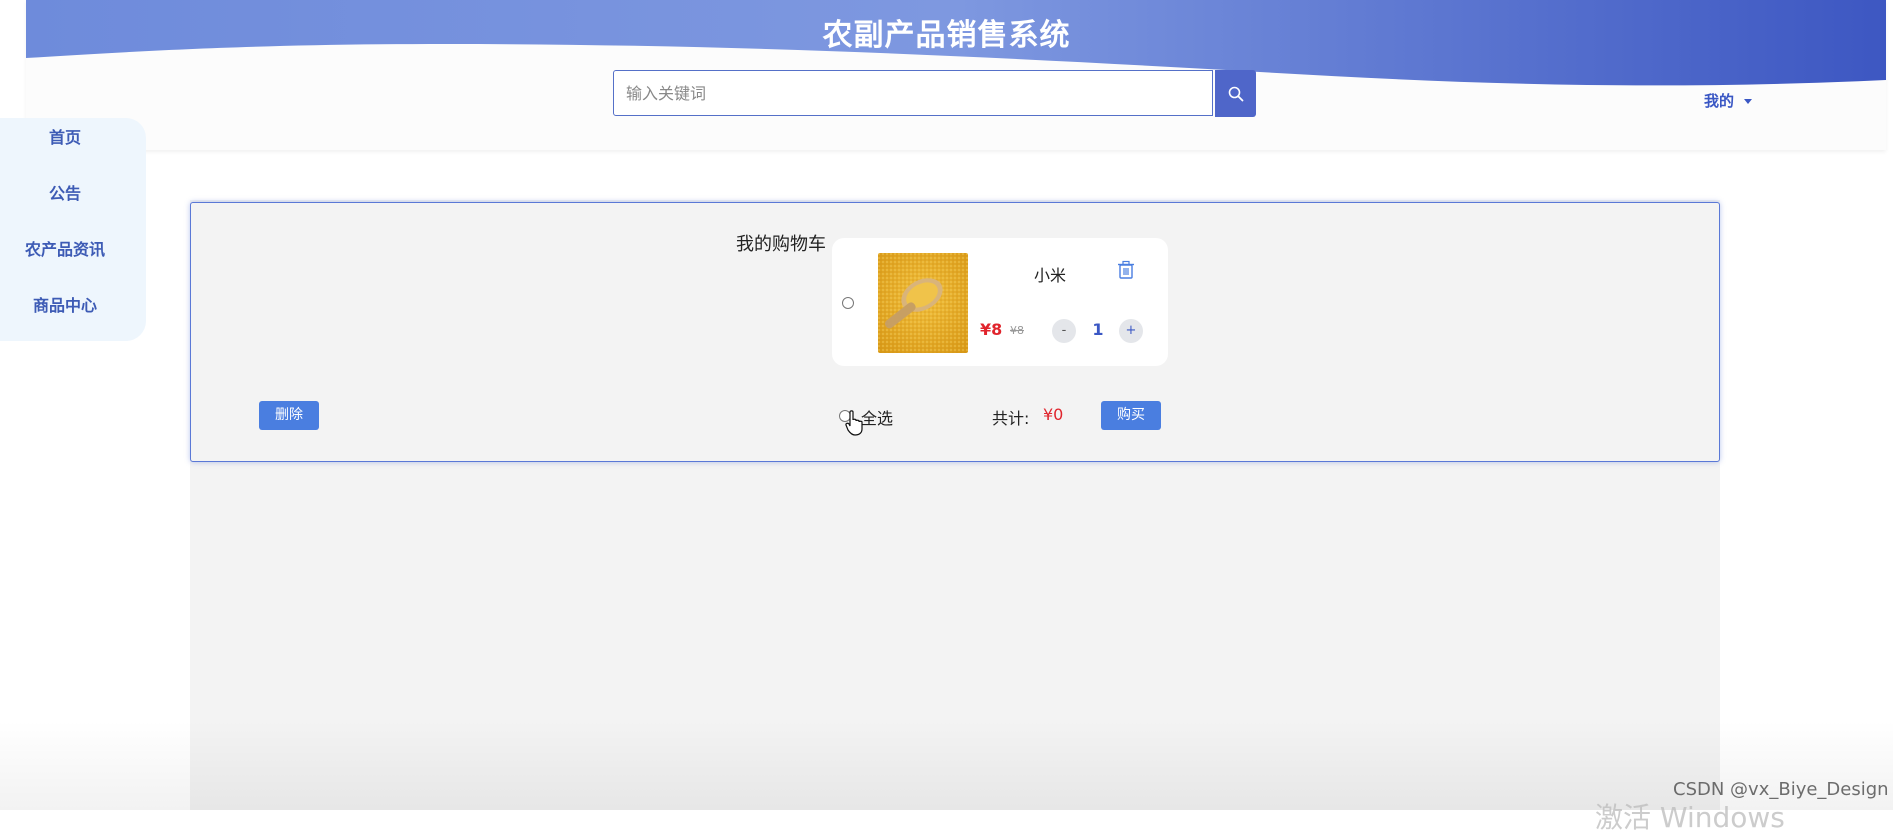 The width and height of the screenshot is (1893, 836). What do you see at coordinates (1719, 101) in the screenshot?
I see `user-menu-label: 我的` at bounding box center [1719, 101].